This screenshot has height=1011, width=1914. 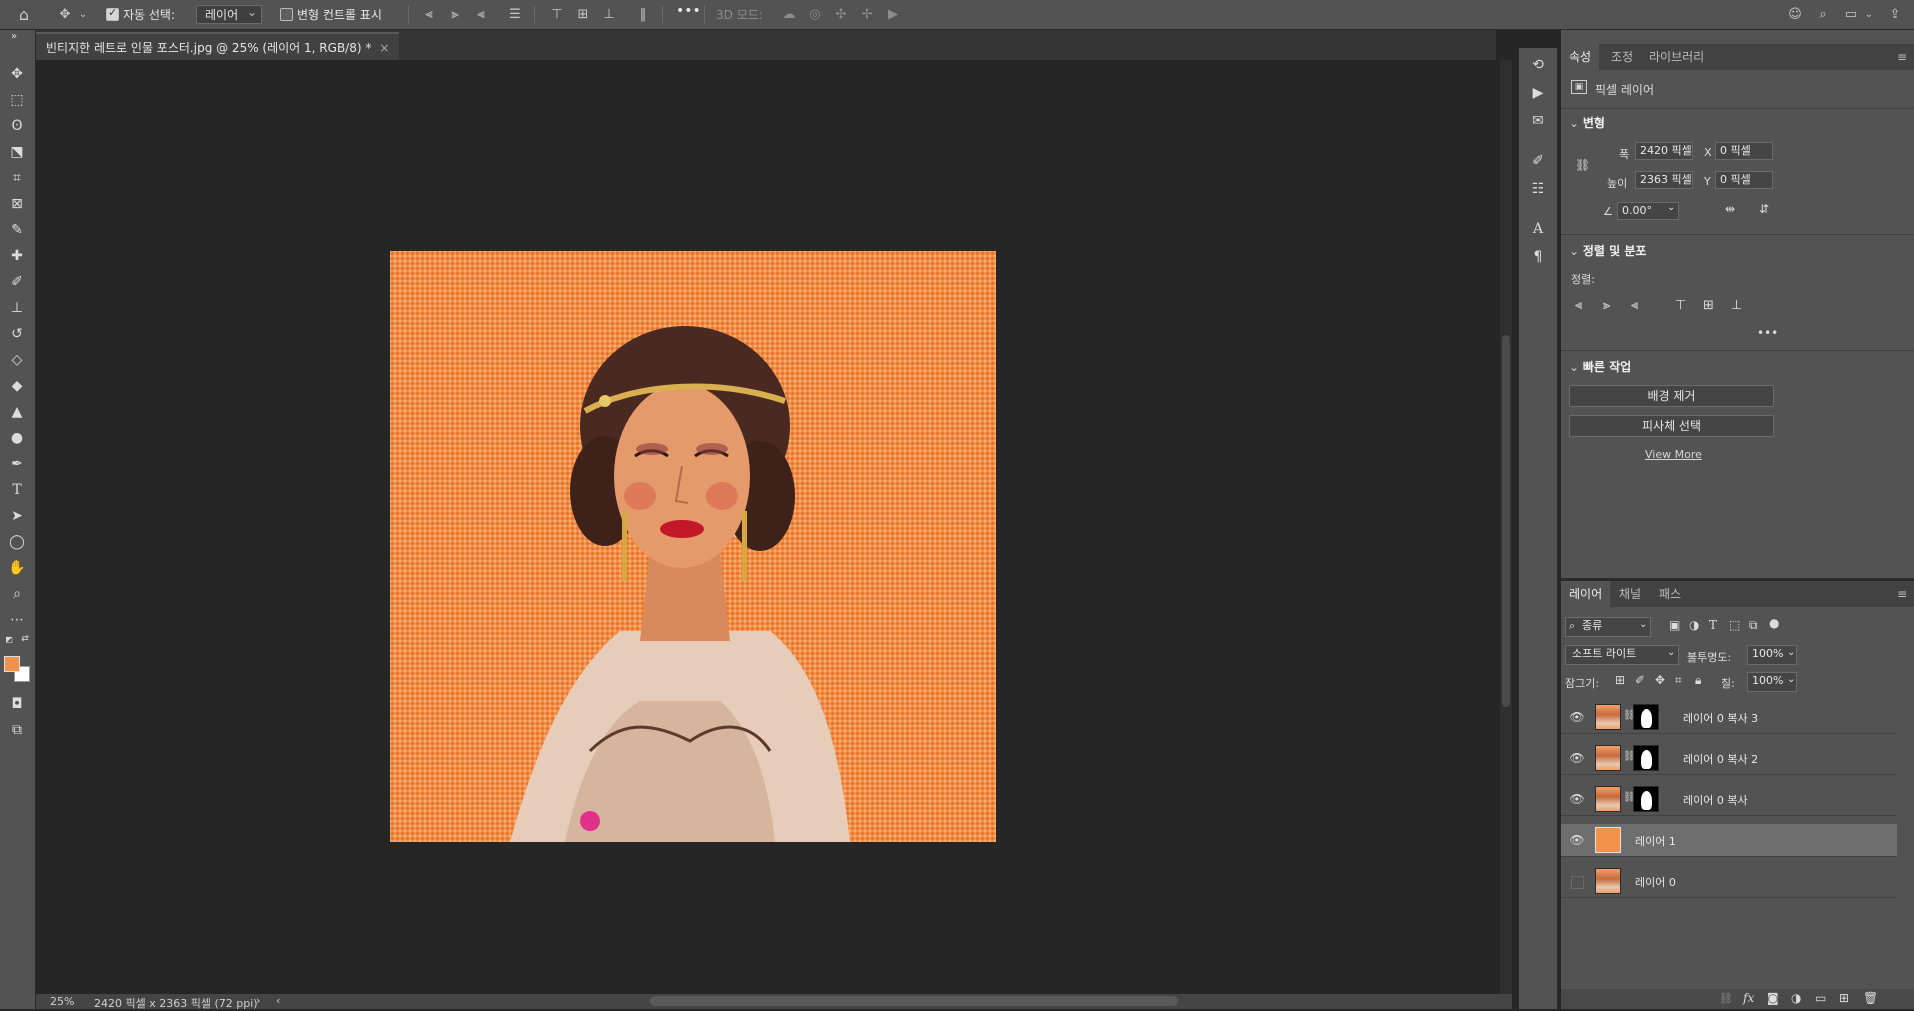 I want to click on horizontal-scroll-thumb, so click(x=914, y=1001).